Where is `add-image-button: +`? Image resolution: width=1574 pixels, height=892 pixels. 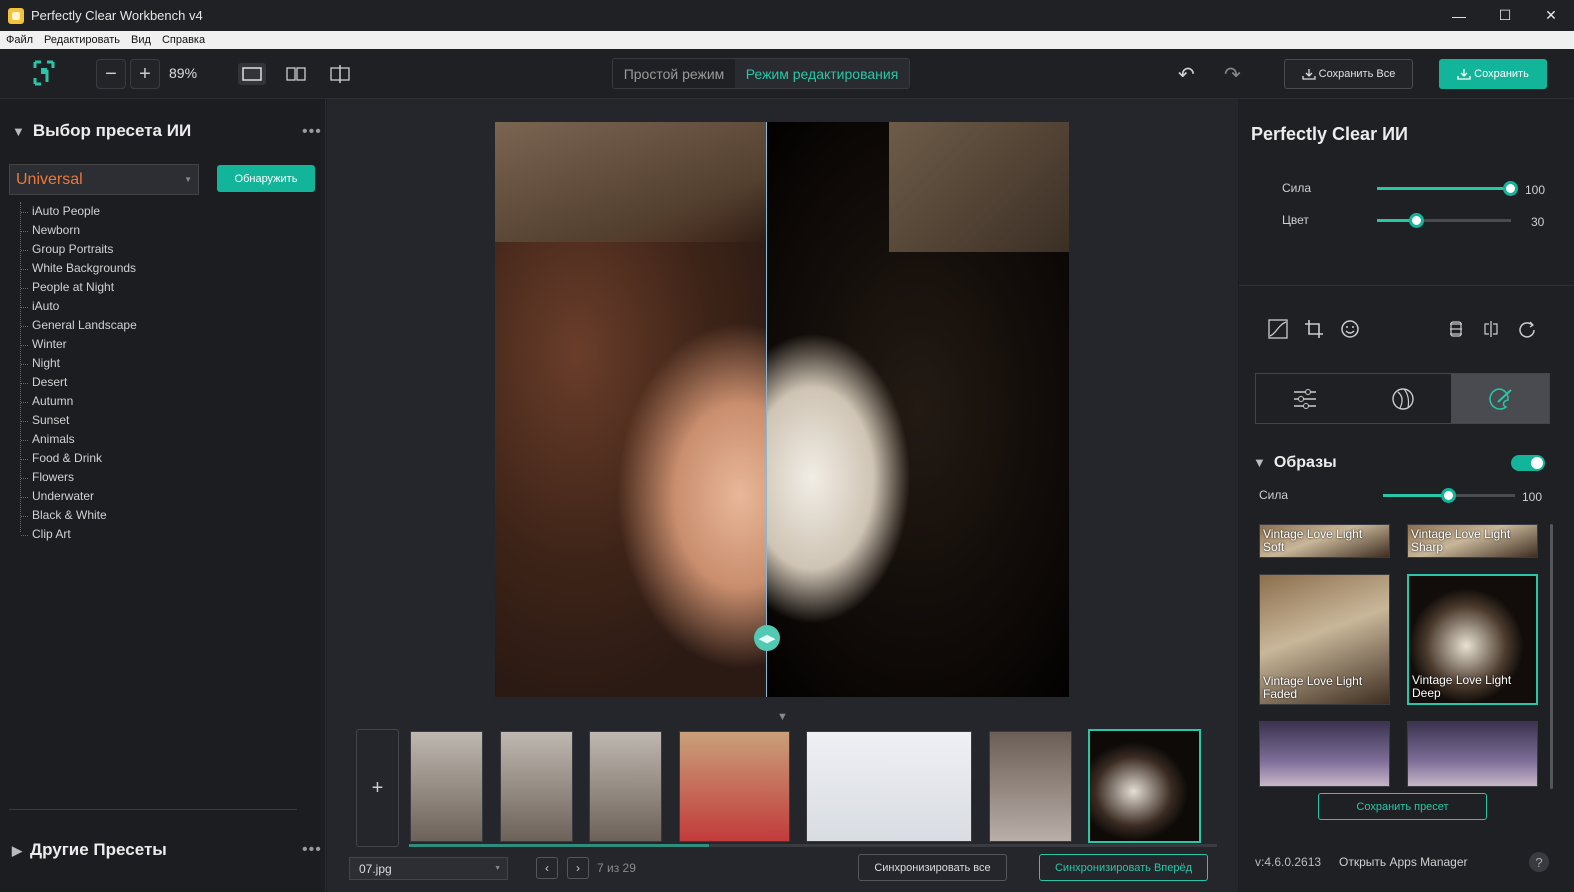 add-image-button: + is located at coordinates (377, 788).